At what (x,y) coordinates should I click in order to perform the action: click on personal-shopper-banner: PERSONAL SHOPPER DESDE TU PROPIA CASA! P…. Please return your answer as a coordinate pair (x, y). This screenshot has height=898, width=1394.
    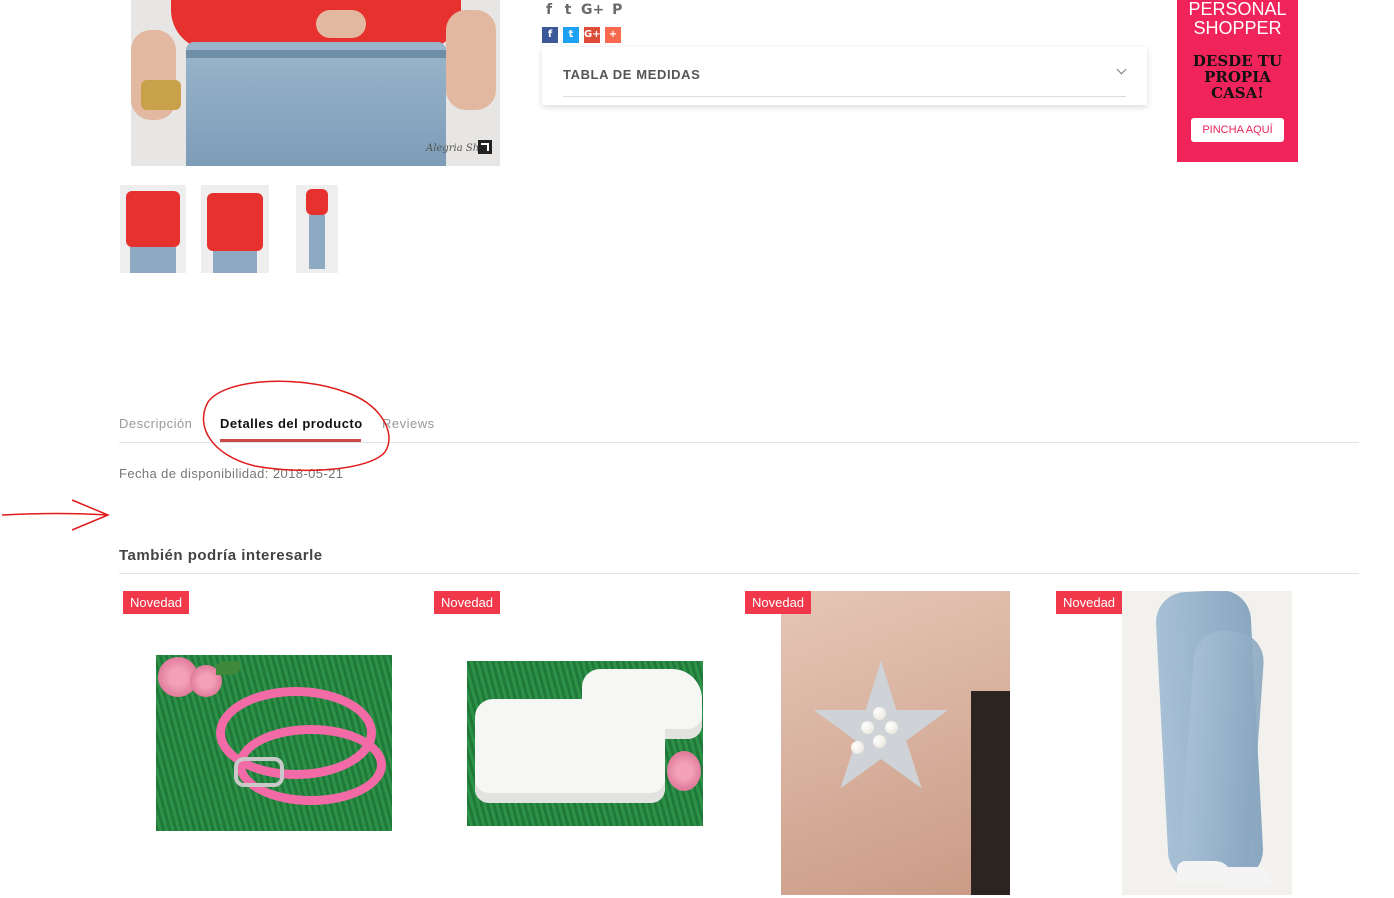
    Looking at the image, I should click on (1237, 81).